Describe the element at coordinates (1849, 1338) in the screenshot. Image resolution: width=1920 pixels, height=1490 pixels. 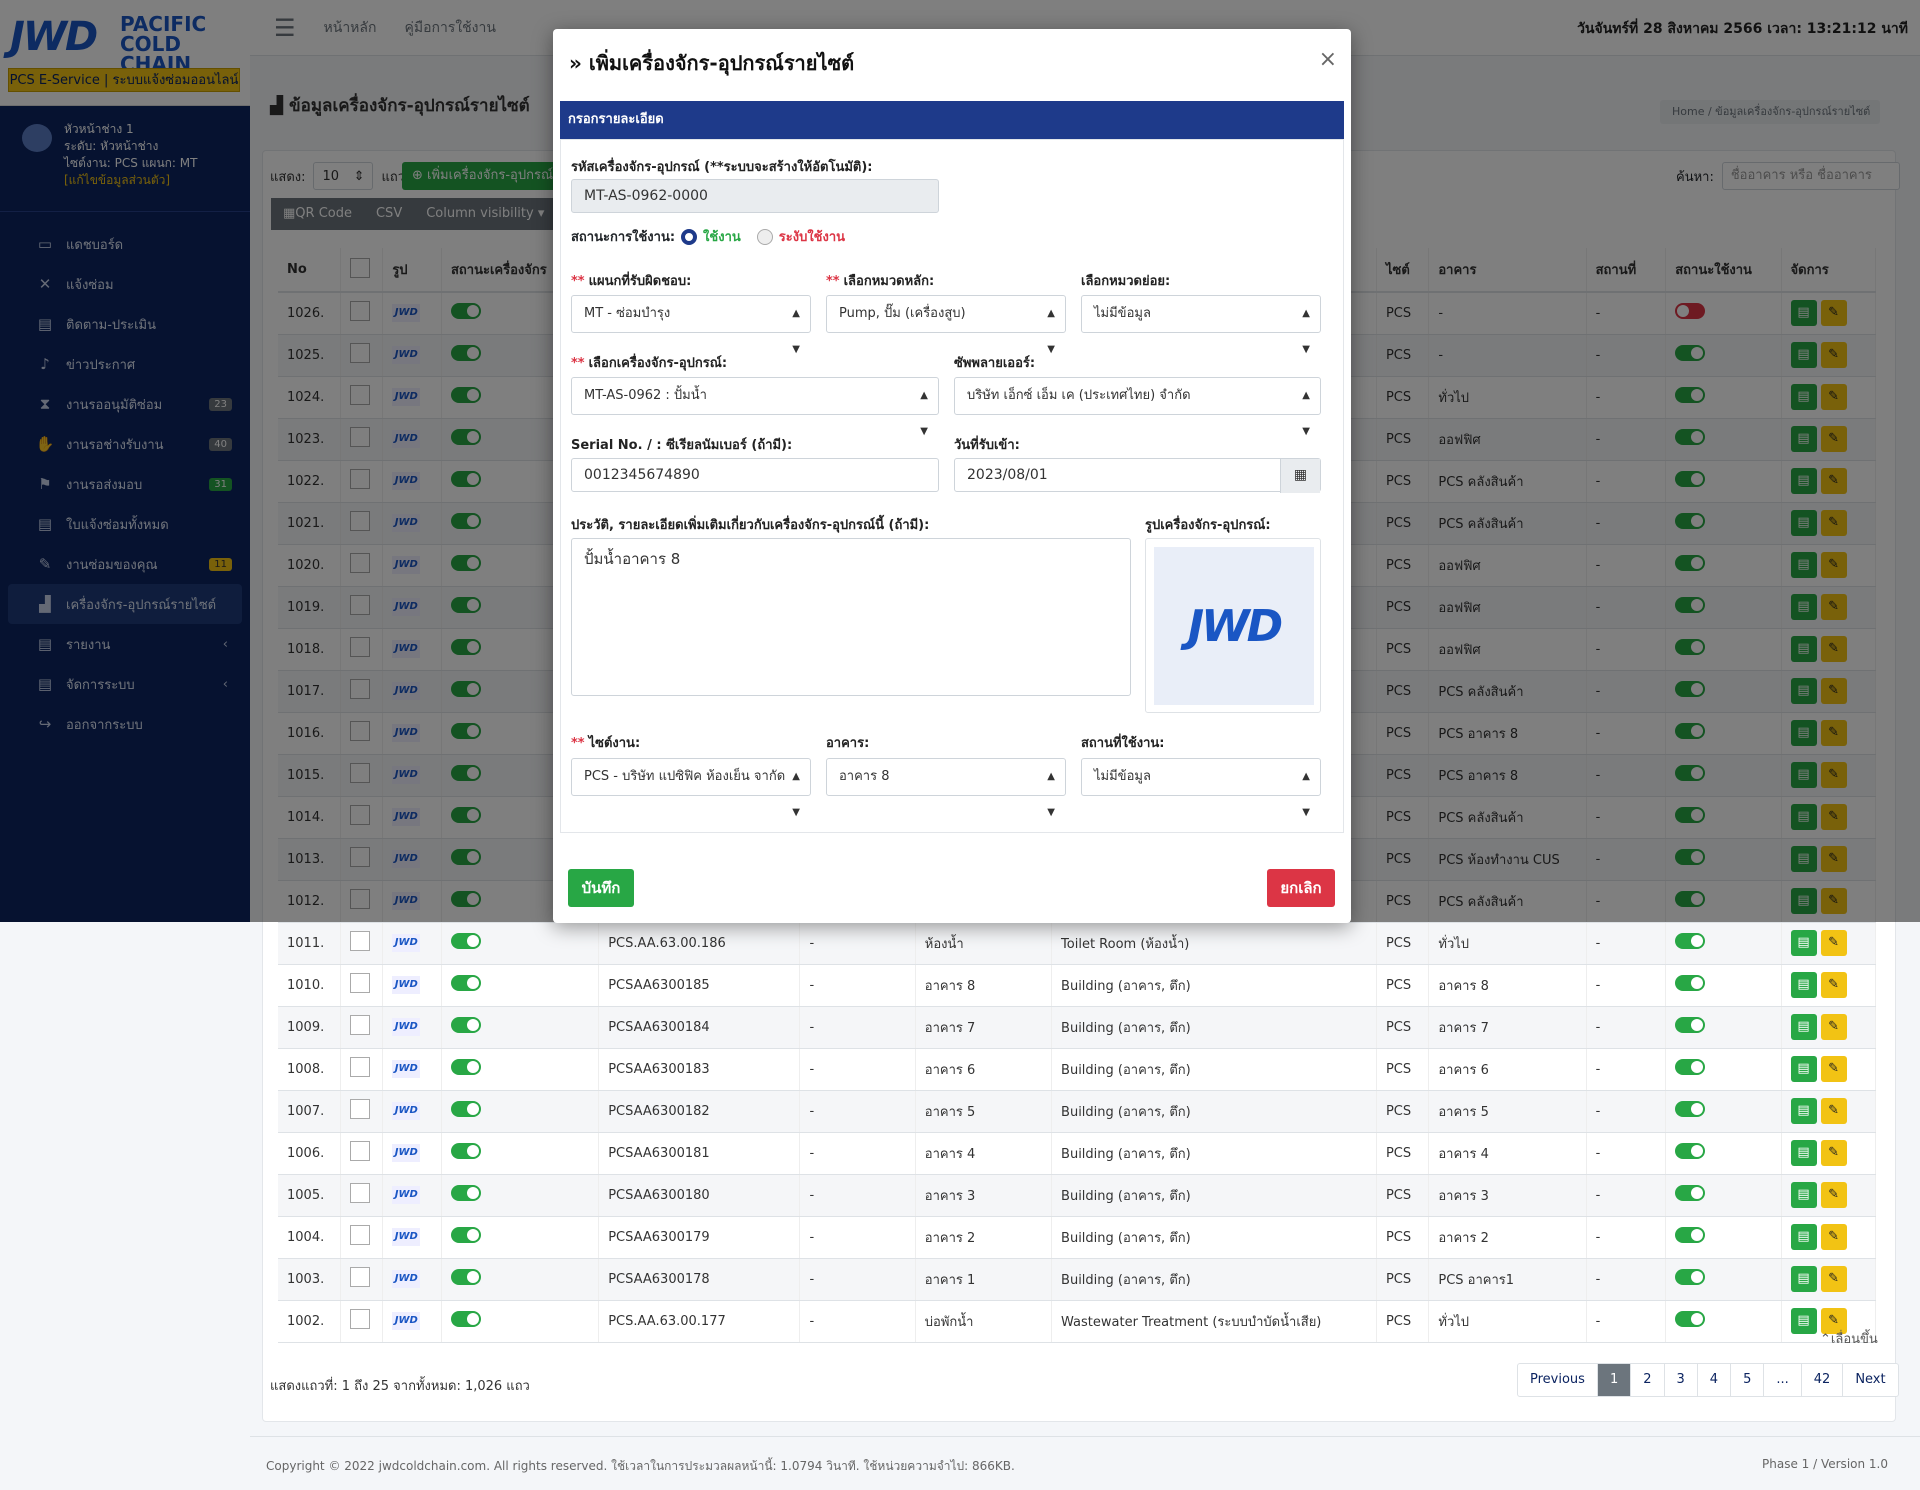
I see `back-to-top-button: ⌃เลื่อนขึ้น` at that location.